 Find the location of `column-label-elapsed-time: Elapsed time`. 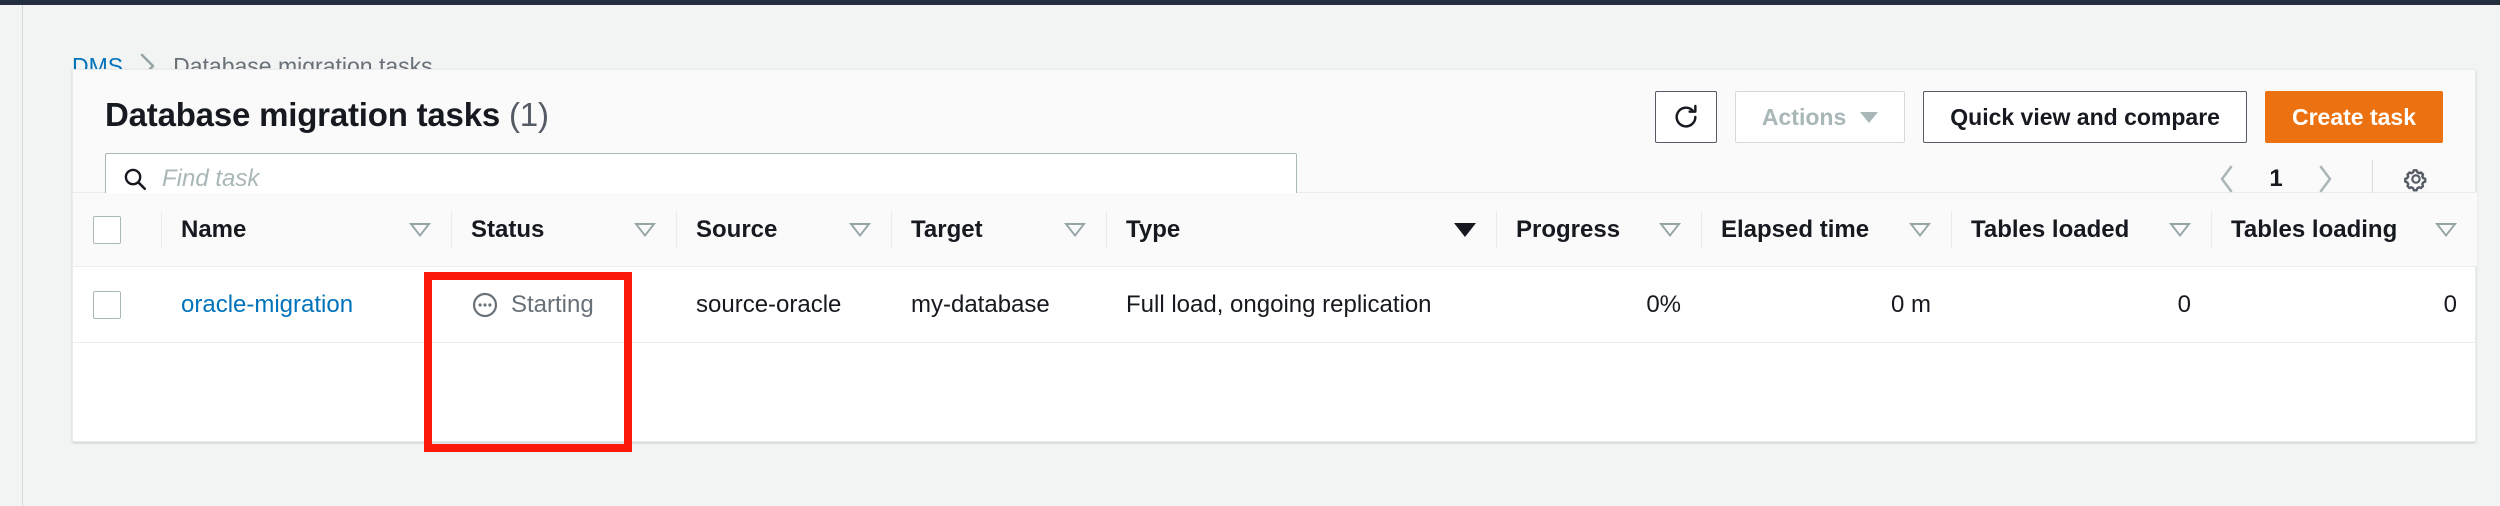

column-label-elapsed-time: Elapsed time is located at coordinates (1795, 229).